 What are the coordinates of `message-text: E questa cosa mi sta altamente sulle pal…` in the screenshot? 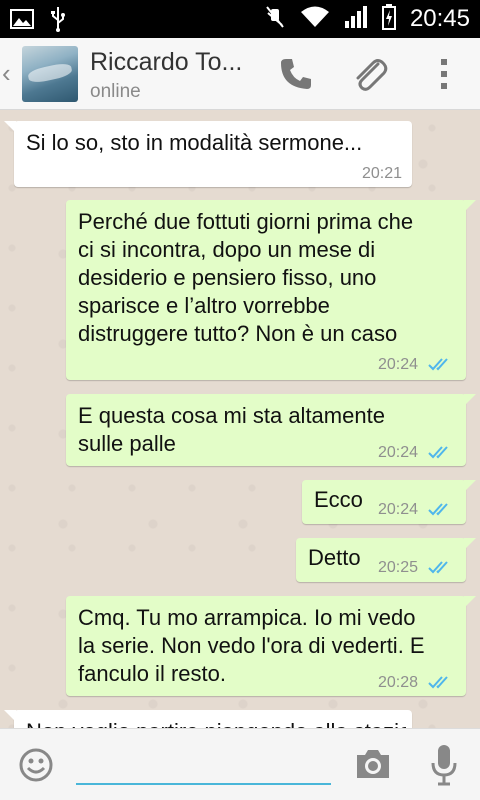 It's located at (231, 429).